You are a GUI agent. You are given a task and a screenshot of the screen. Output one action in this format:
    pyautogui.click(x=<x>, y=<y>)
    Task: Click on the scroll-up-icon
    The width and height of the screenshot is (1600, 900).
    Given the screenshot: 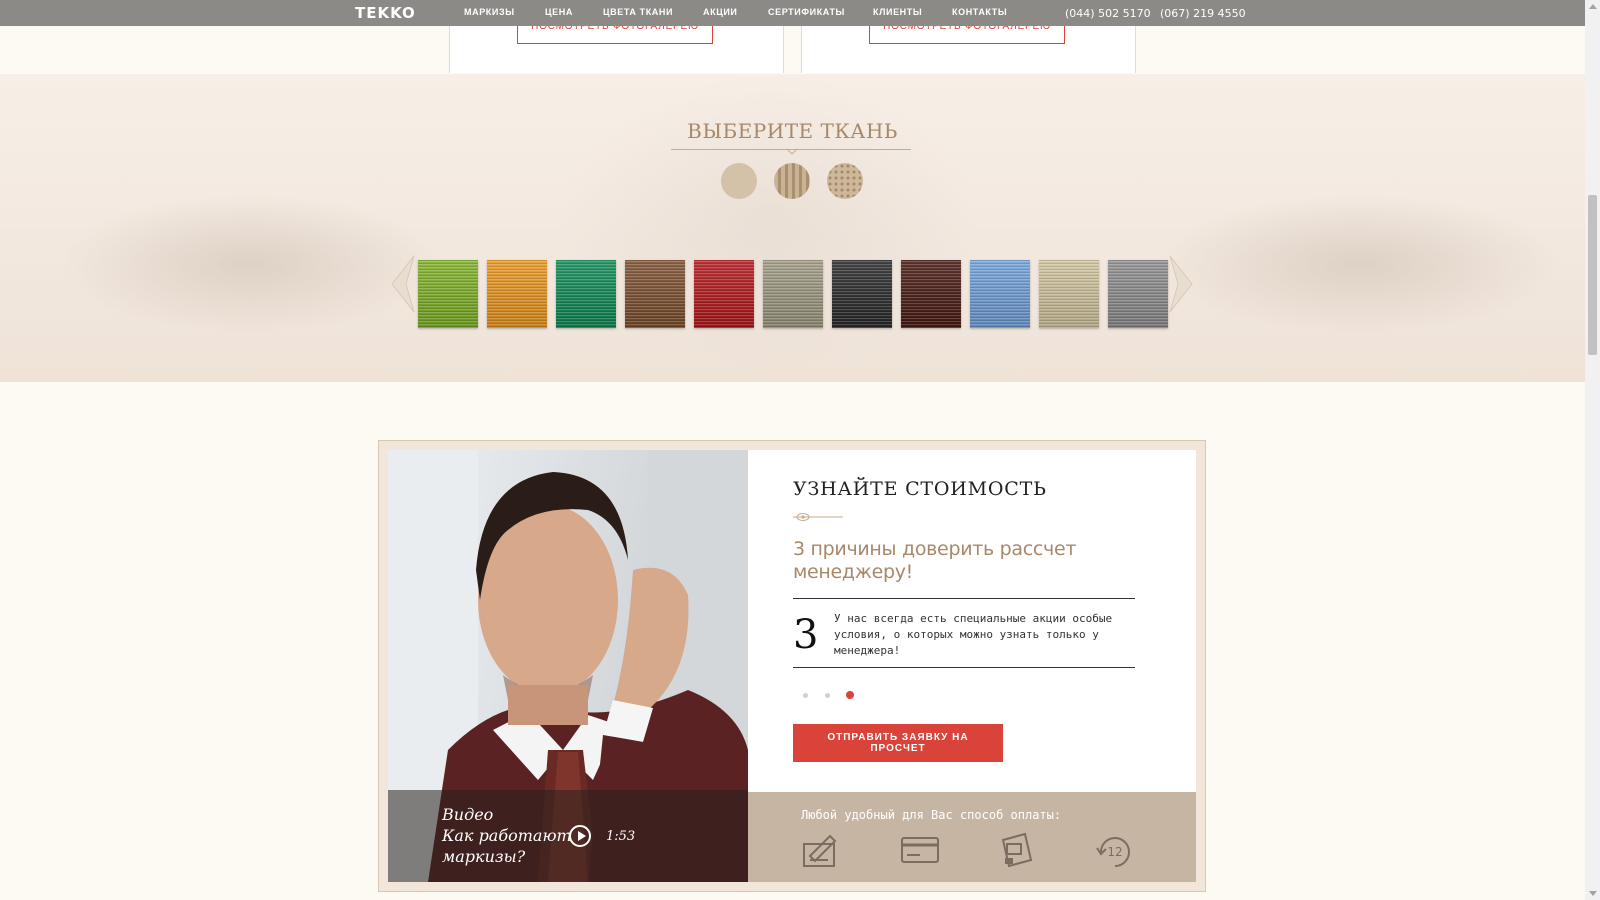 What is the action you would take?
    pyautogui.click(x=1593, y=6)
    